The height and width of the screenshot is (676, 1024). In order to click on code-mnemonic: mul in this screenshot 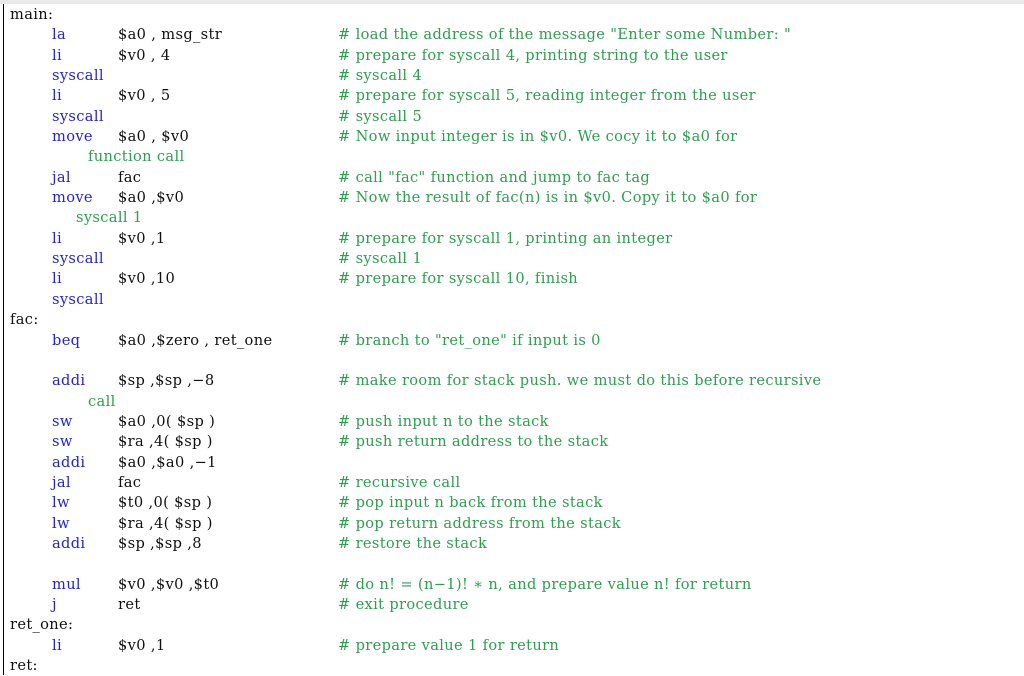, I will do `click(66, 584)`.